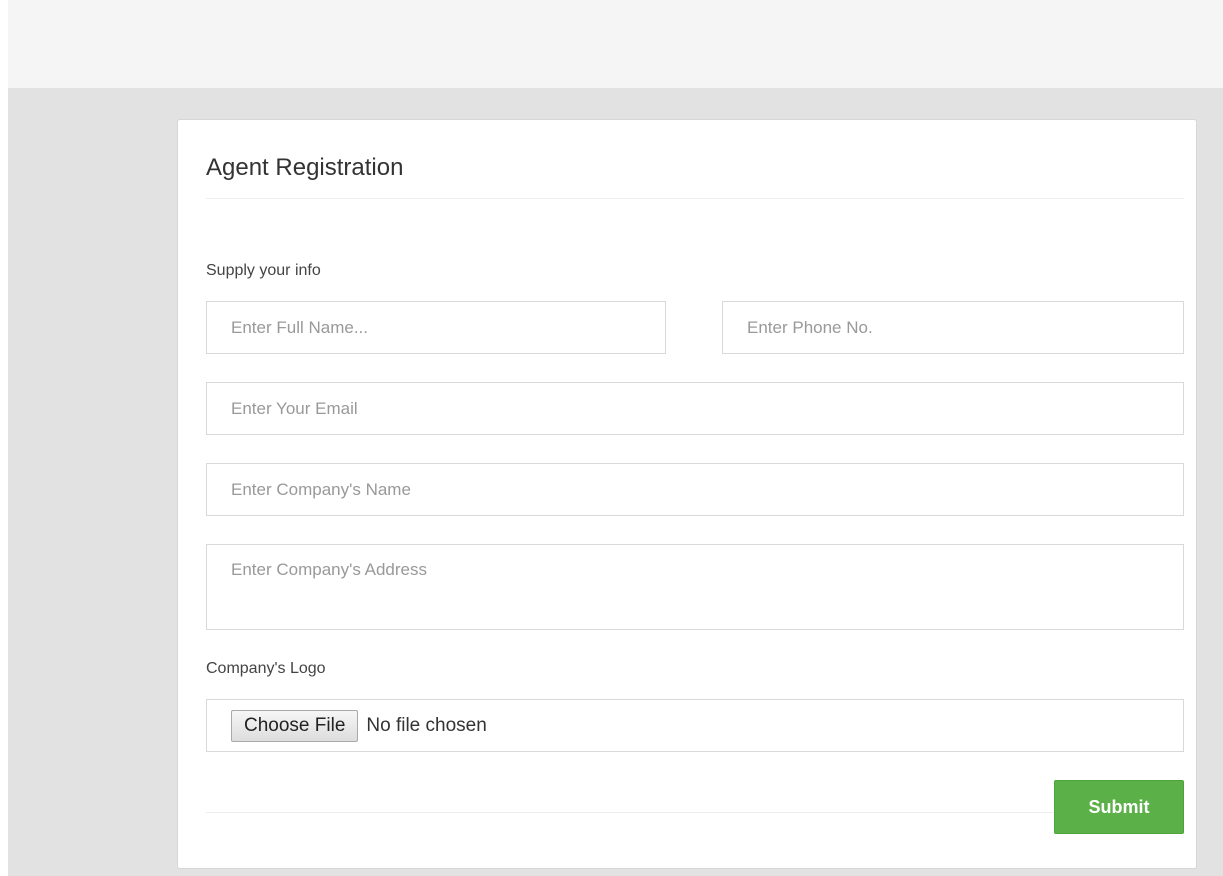  What do you see at coordinates (695, 587) in the screenshot?
I see `company-address-textarea` at bounding box center [695, 587].